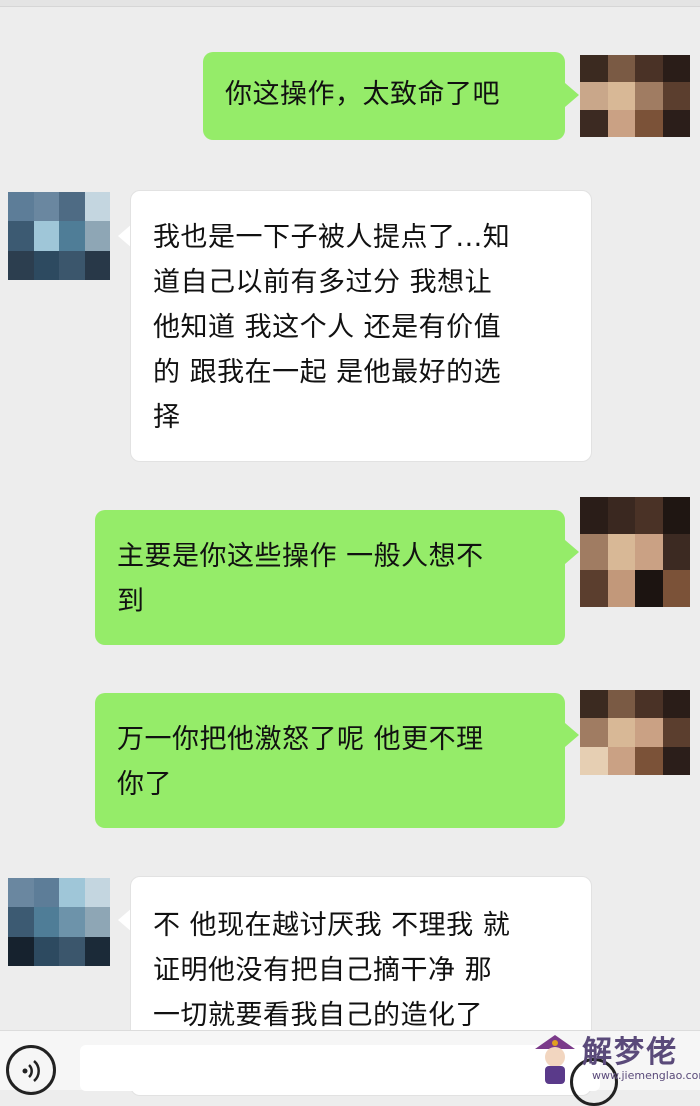 This screenshot has width=700, height=1106. Describe the element at coordinates (555, 1059) in the screenshot. I see `fortune-teller-logo` at that location.